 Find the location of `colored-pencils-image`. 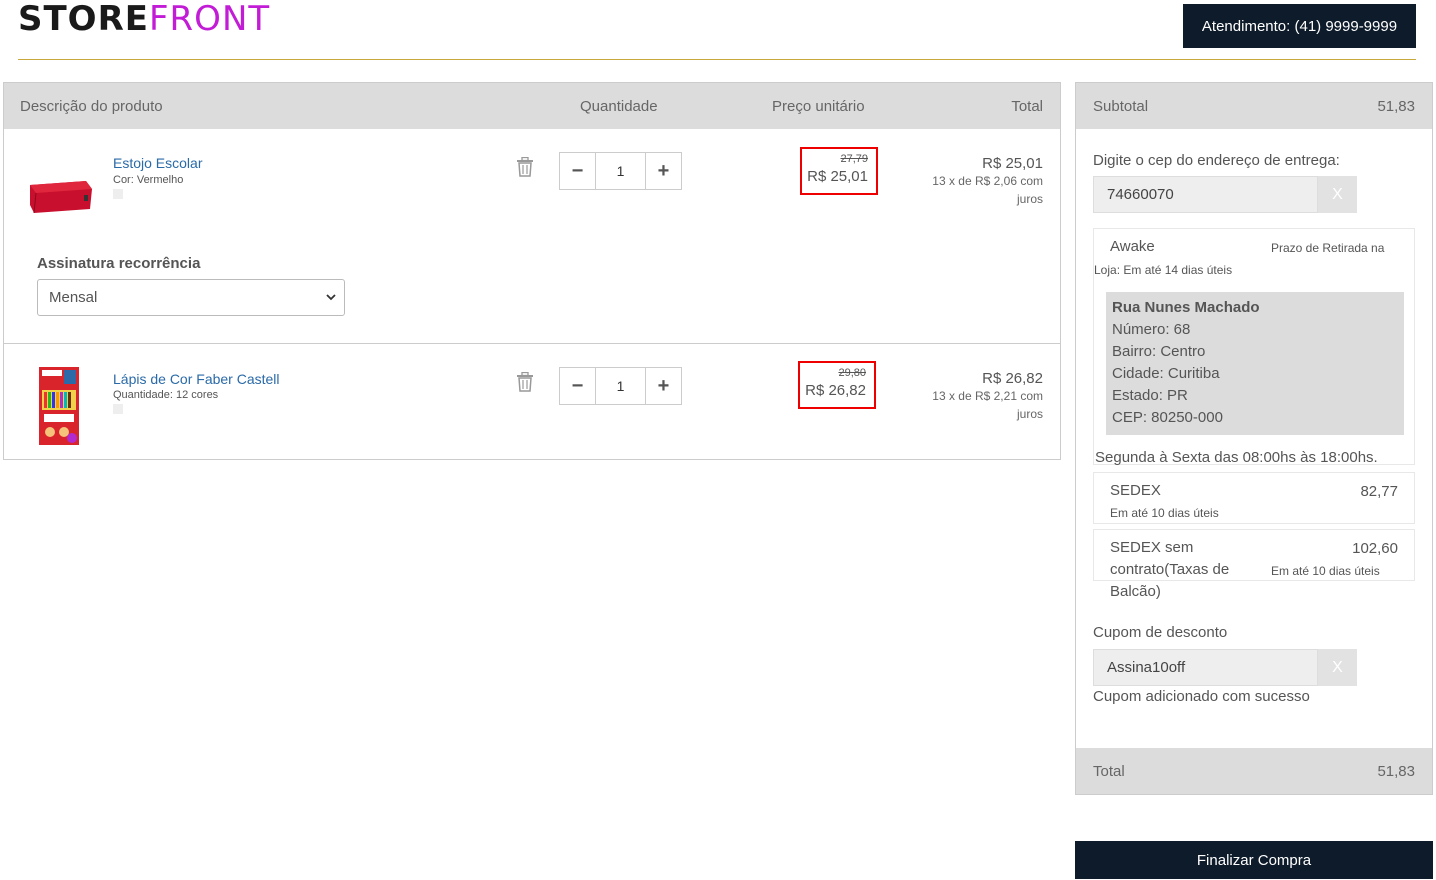

colored-pencils-image is located at coordinates (59, 406).